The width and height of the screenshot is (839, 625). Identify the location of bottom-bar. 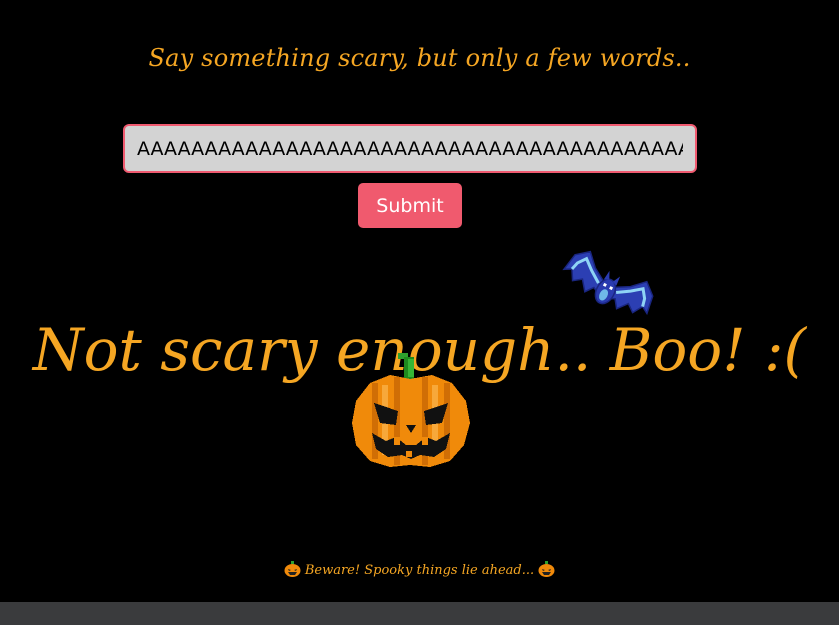
(419, 613).